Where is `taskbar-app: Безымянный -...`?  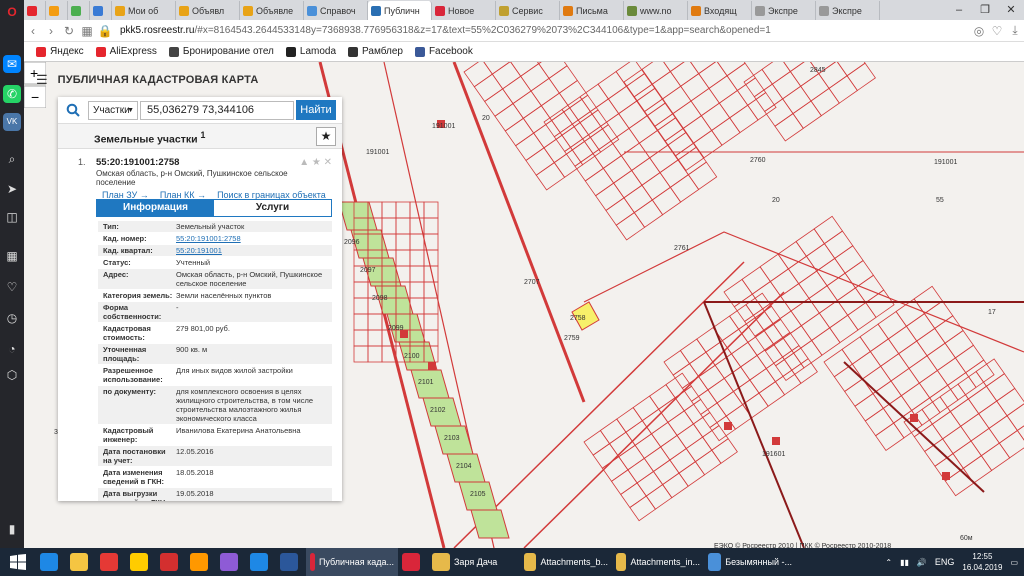
taskbar-app: Безымянный -... is located at coordinates (750, 562).